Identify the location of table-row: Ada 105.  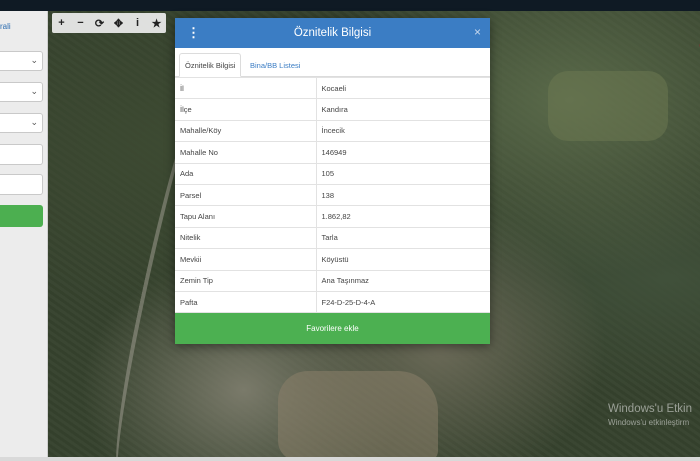
(332, 173).